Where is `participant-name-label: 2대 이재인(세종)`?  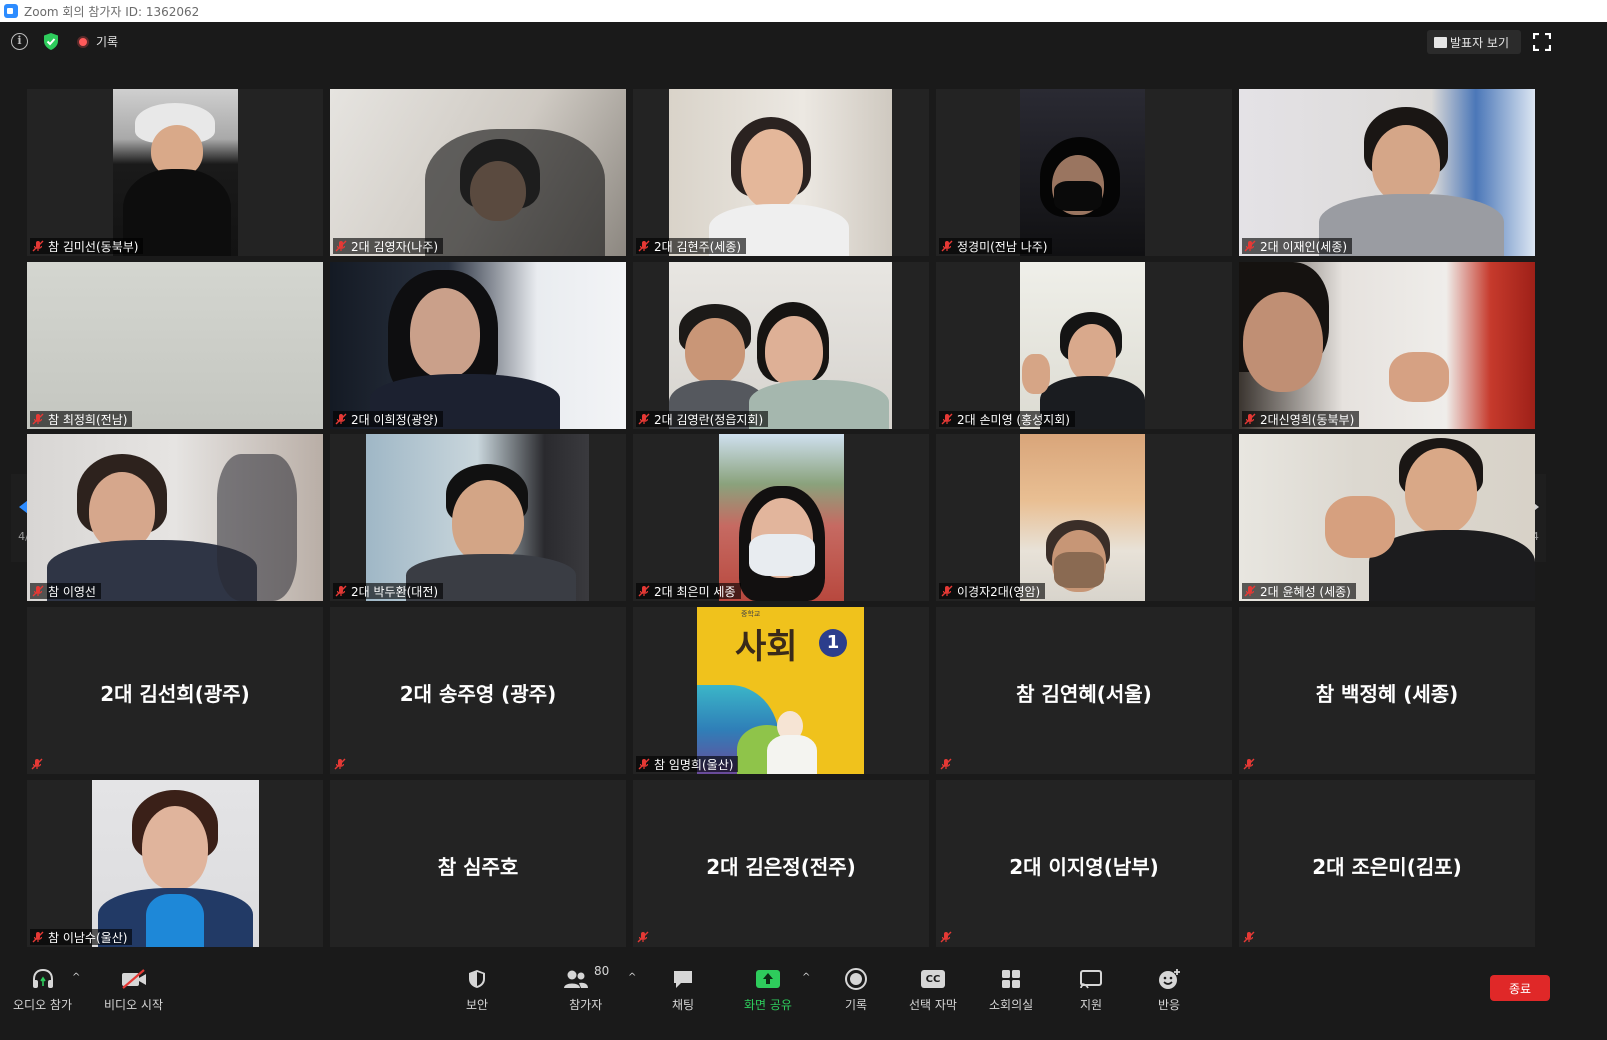 participant-name-label: 2대 이재인(세종) is located at coordinates (1297, 246).